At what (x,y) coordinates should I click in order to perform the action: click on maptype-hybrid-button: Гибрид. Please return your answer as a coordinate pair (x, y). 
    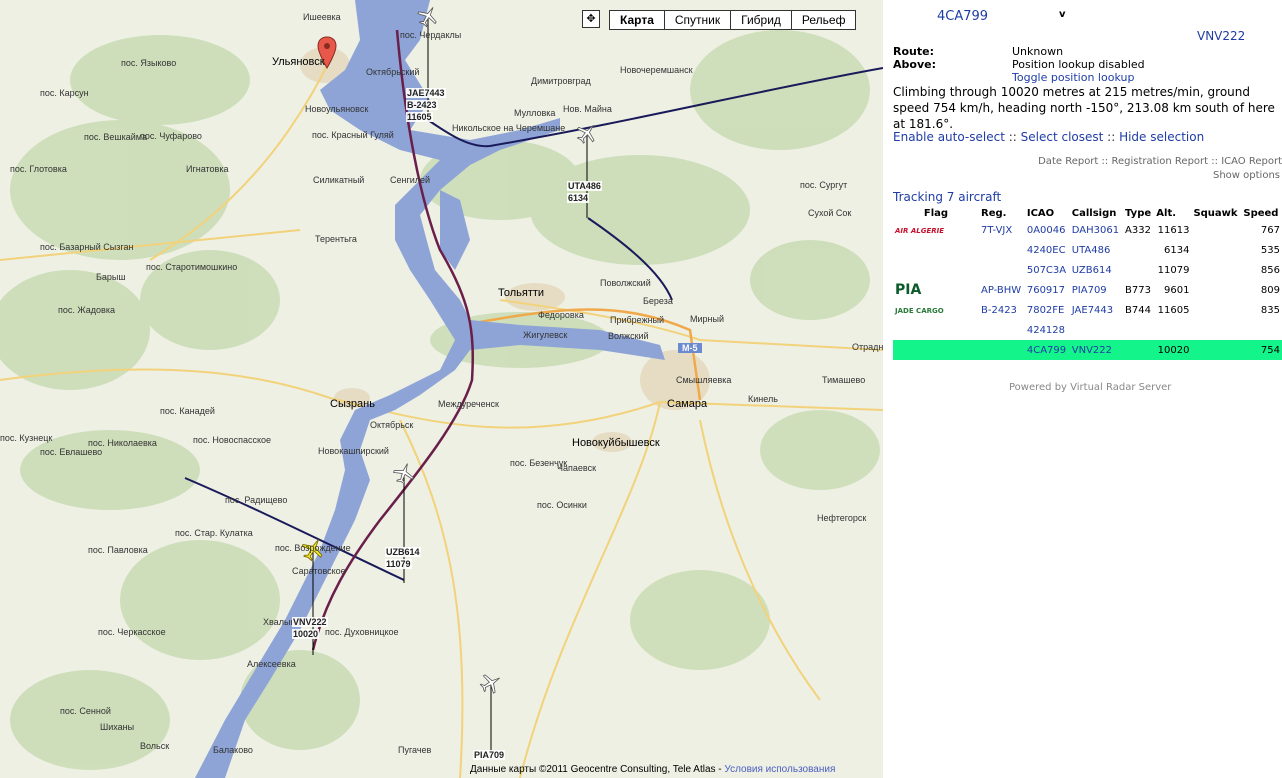
    Looking at the image, I should click on (761, 20).